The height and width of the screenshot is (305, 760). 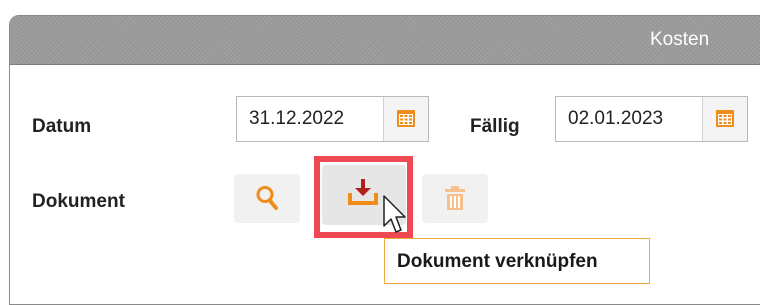 I want to click on search-document-button, so click(x=267, y=198).